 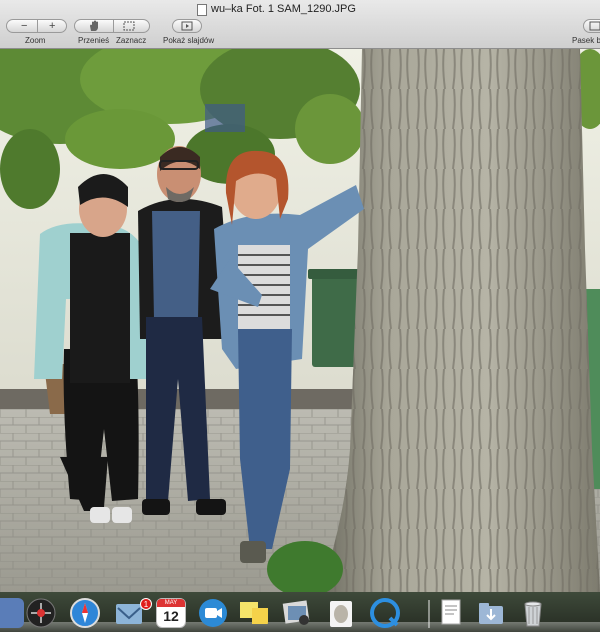 What do you see at coordinates (52, 26) in the screenshot?
I see `zoom-in-icon: +` at bounding box center [52, 26].